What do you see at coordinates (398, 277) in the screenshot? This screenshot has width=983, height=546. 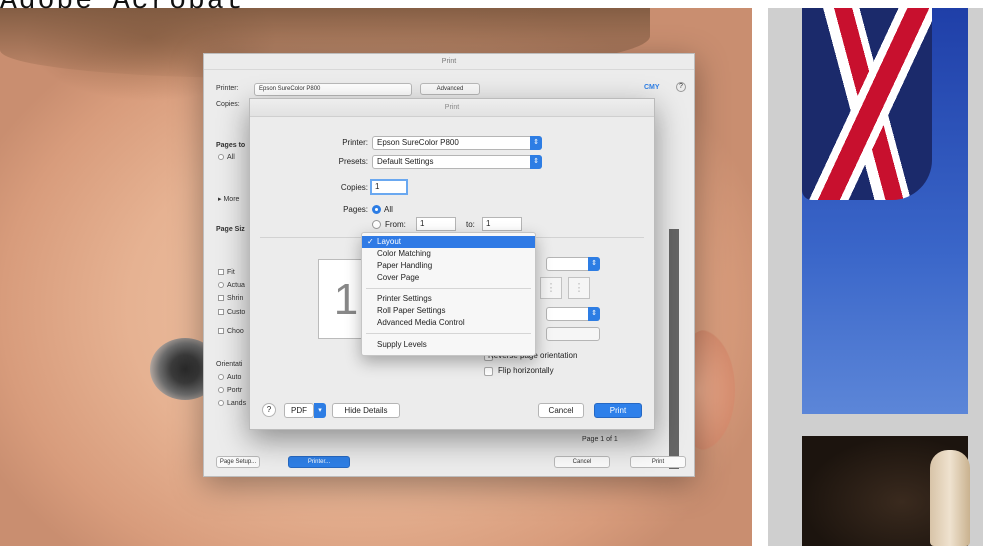 I see `menu-item-label: Cover Page` at bounding box center [398, 277].